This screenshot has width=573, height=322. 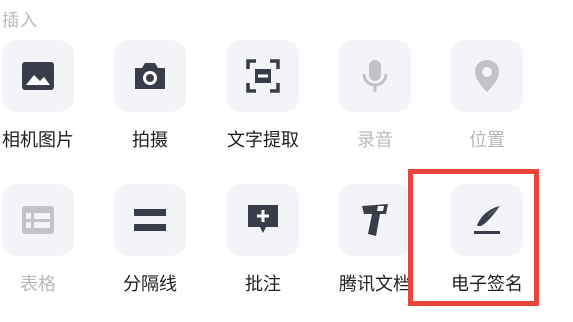 I want to click on insert-tencent-docs-item: 腾讯文档, so click(x=393, y=244).